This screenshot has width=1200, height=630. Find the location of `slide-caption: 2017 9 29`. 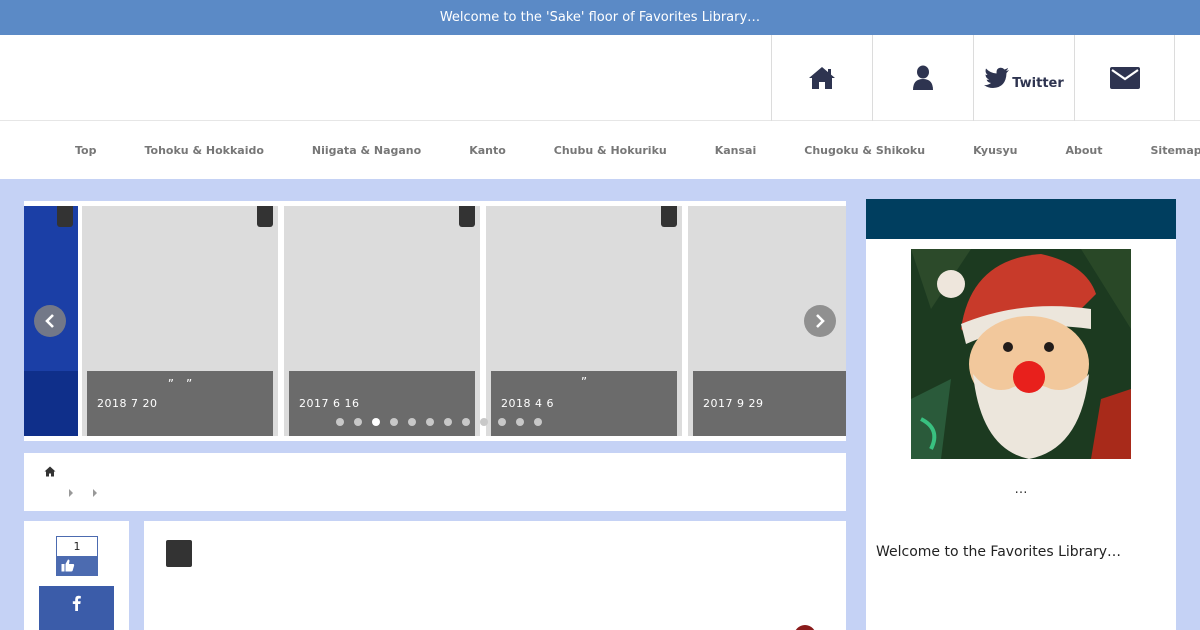

slide-caption: 2017 9 29 is located at coordinates (769, 403).